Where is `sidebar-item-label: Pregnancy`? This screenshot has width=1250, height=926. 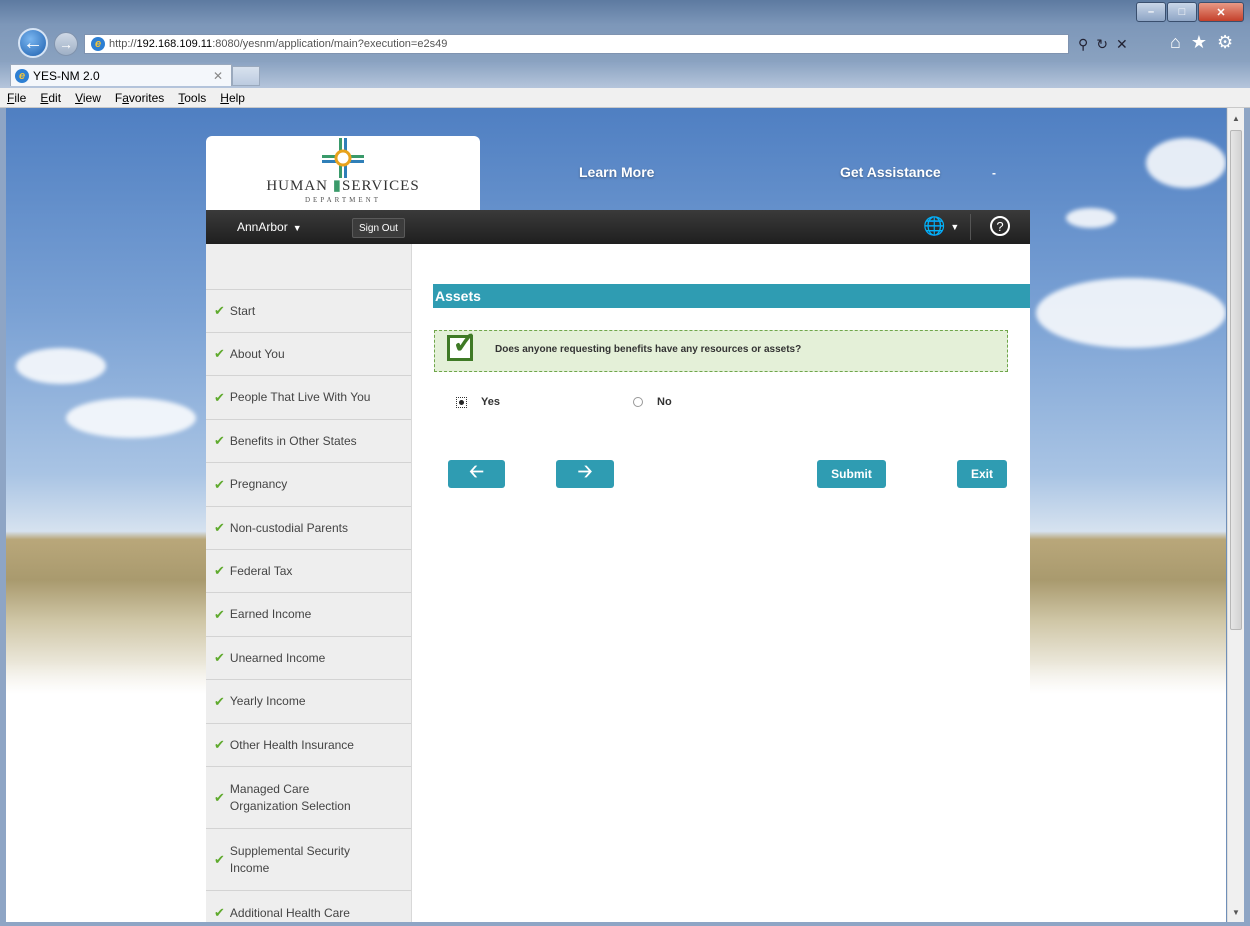 sidebar-item-label: Pregnancy is located at coordinates (258, 484).